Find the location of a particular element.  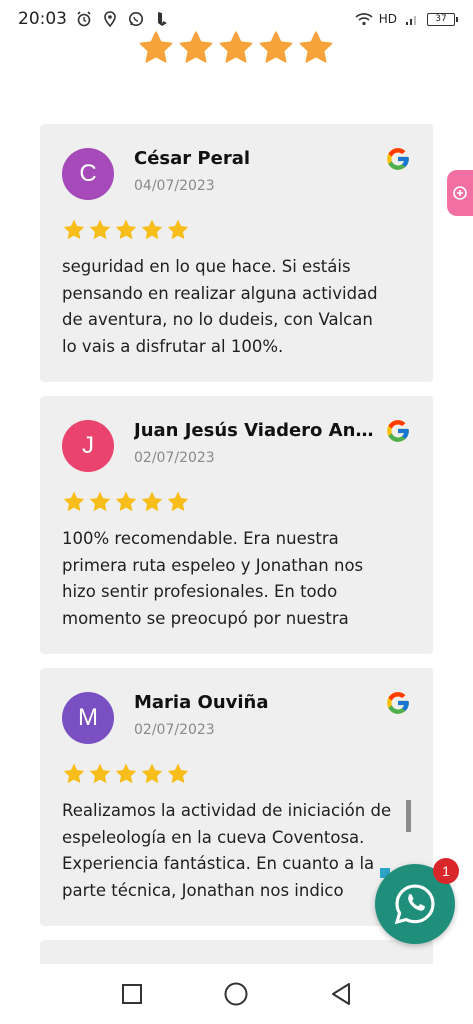

review-card-partial is located at coordinates (236, 952).